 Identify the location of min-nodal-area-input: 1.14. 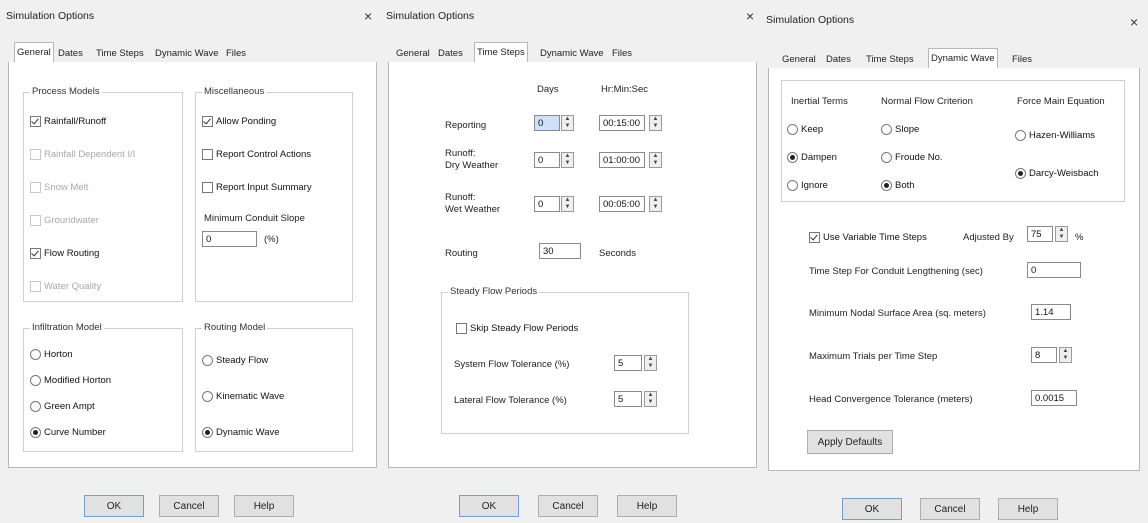
(1051, 312).